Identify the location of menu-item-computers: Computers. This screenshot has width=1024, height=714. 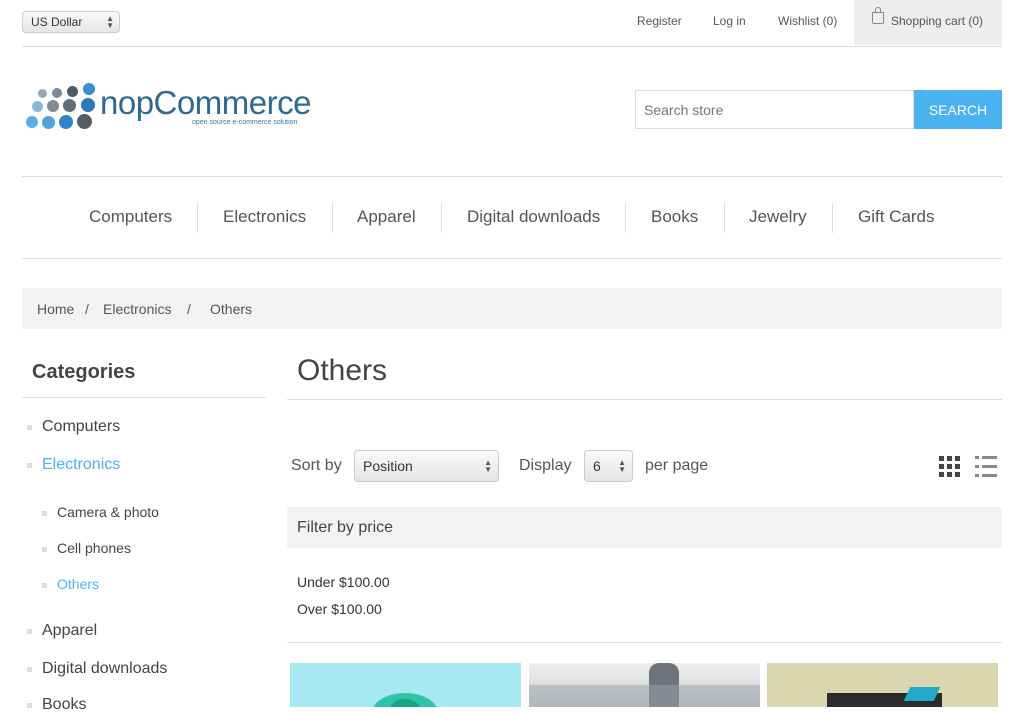
(130, 217).